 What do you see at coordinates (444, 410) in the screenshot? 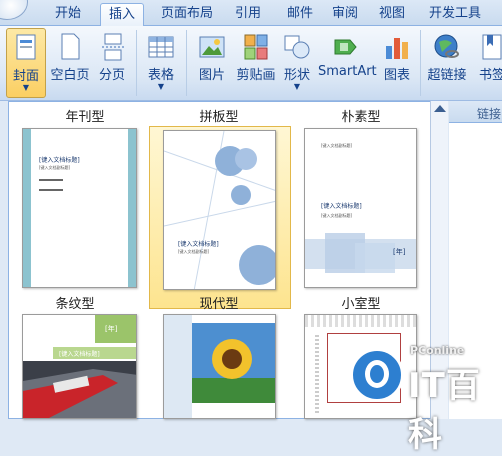
I see `watermark-big-text: IT百科` at bounding box center [444, 410].